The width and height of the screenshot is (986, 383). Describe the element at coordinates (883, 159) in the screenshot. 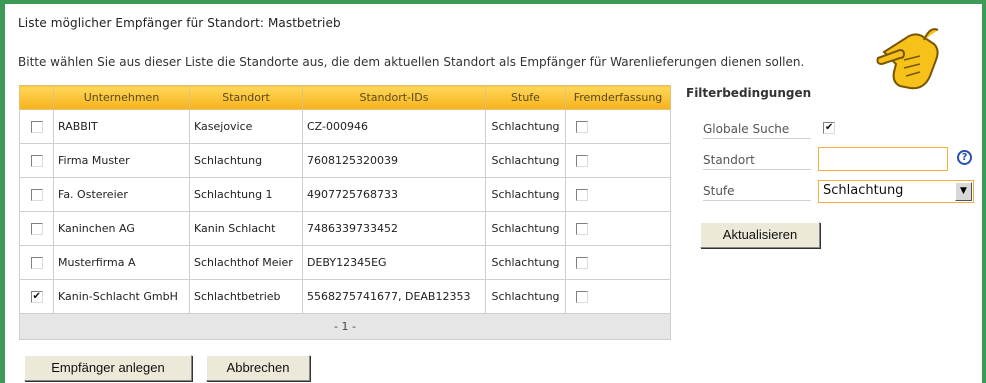

I see `standort-input` at that location.